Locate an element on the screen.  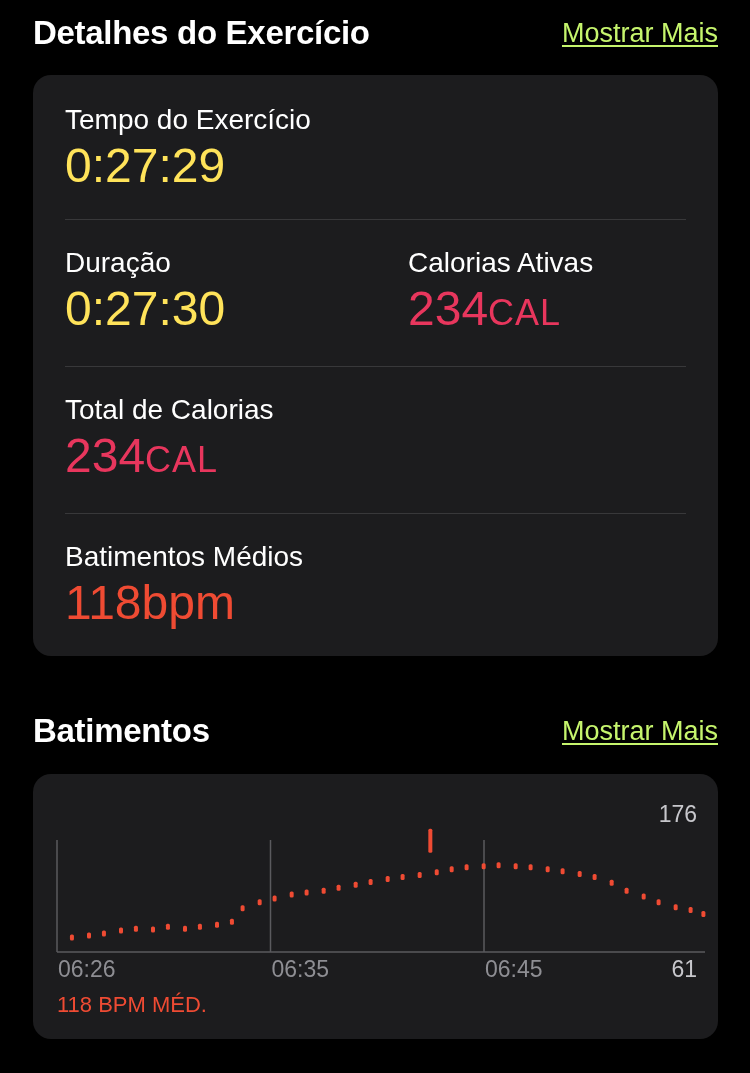
metric-label: Batimentos Médios is located at coordinates (185, 557).